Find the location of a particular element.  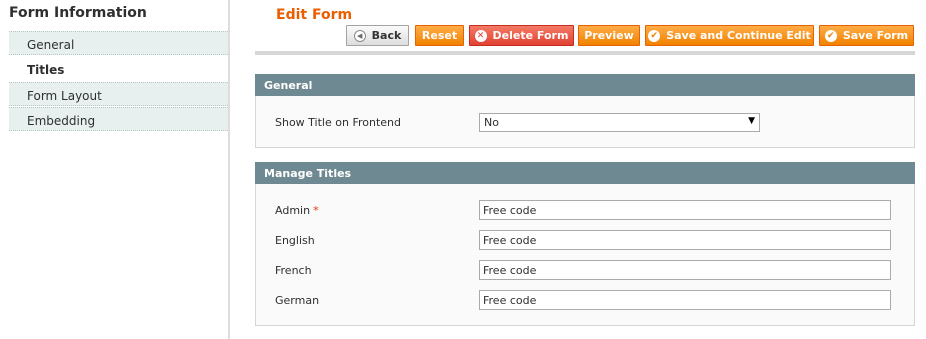

sidebar-divider is located at coordinates (229, 169).